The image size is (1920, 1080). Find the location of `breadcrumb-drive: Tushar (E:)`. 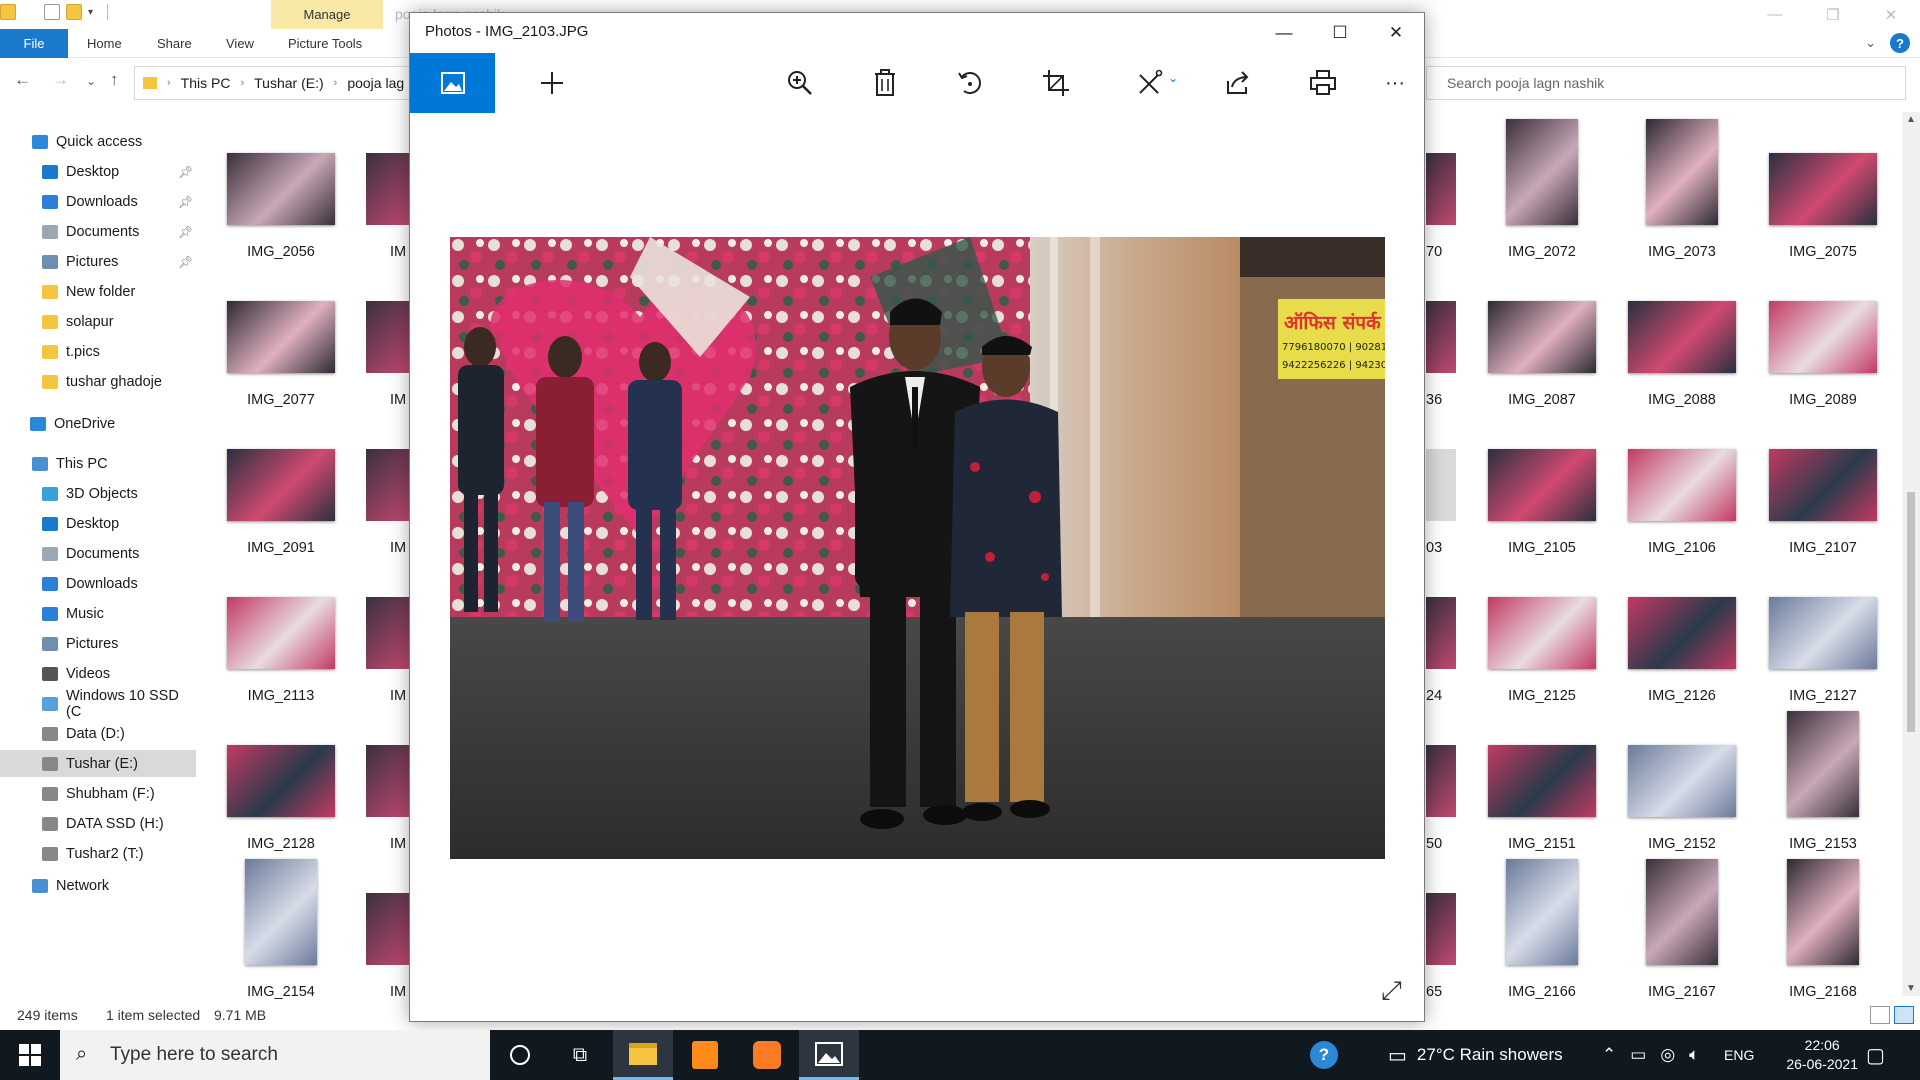

breadcrumb-drive: Tushar (E:) is located at coordinates (289, 83).